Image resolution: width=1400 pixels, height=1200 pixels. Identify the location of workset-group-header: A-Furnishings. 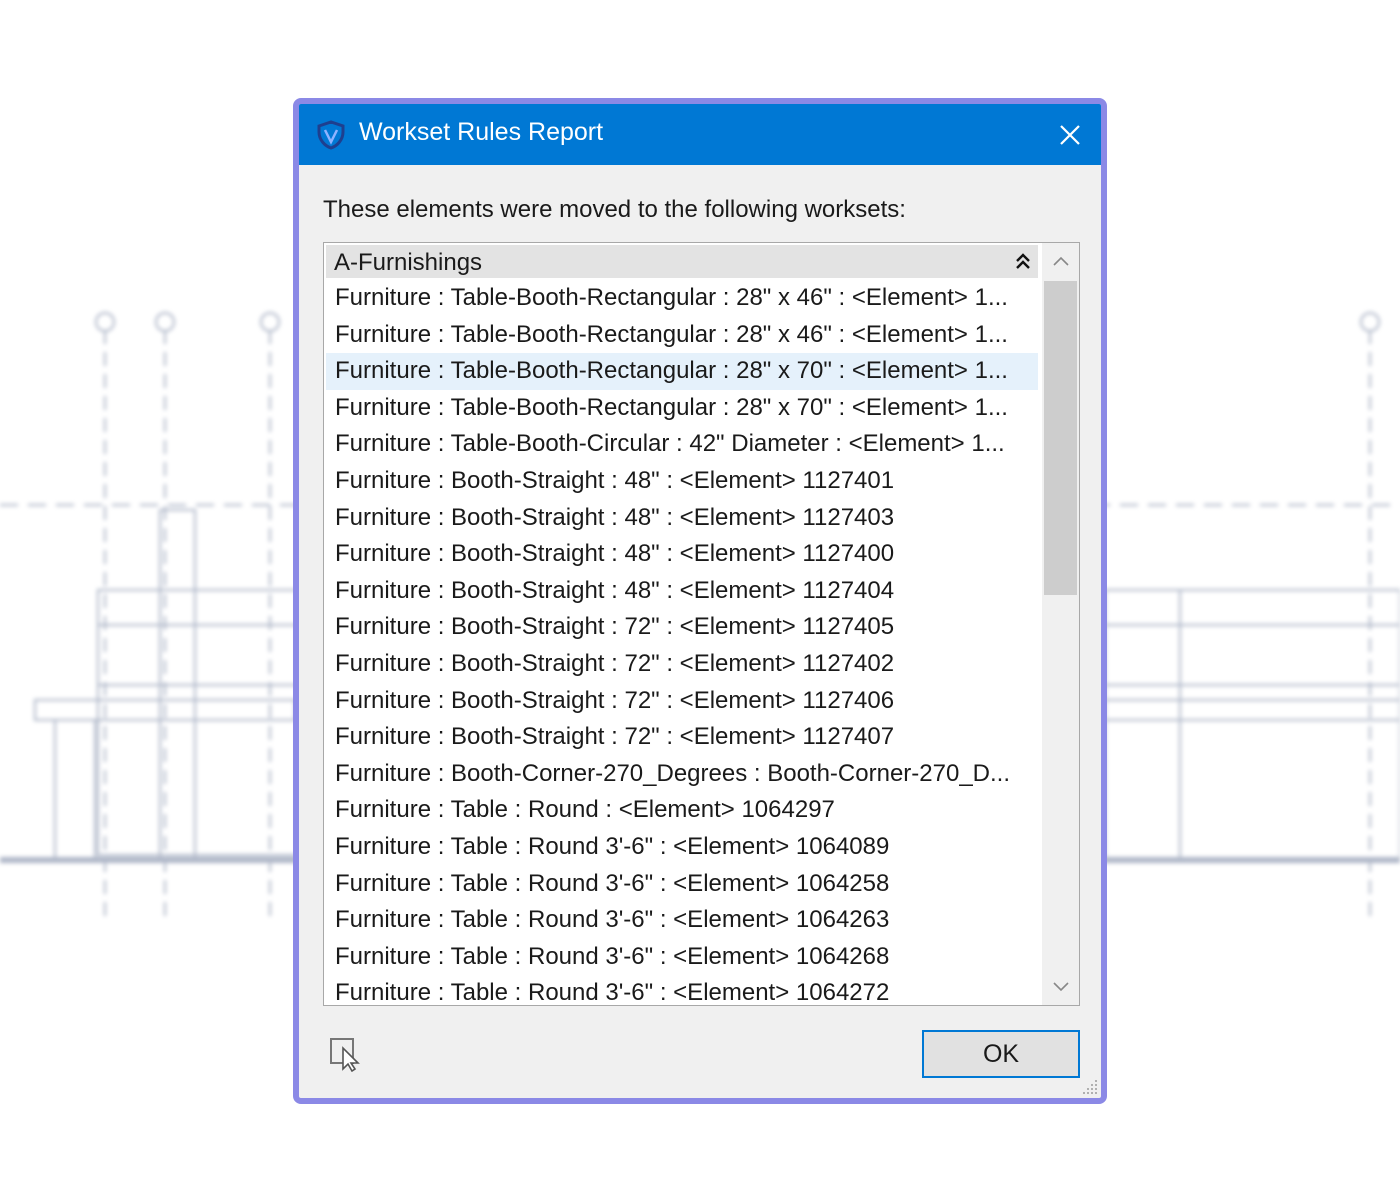
(682, 261).